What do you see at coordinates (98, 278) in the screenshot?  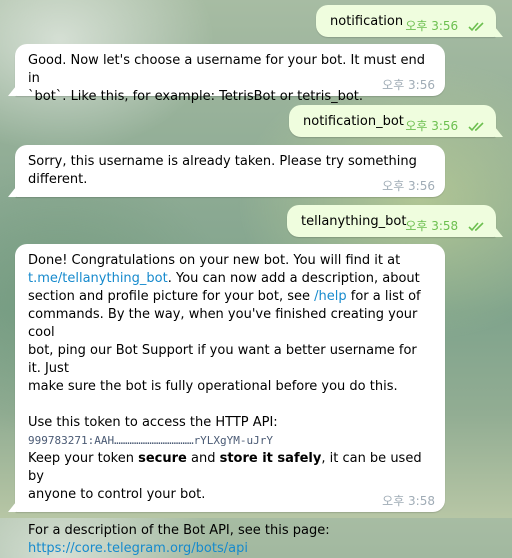 I see `bot-username-link: t.me/tellanything_bot` at bounding box center [98, 278].